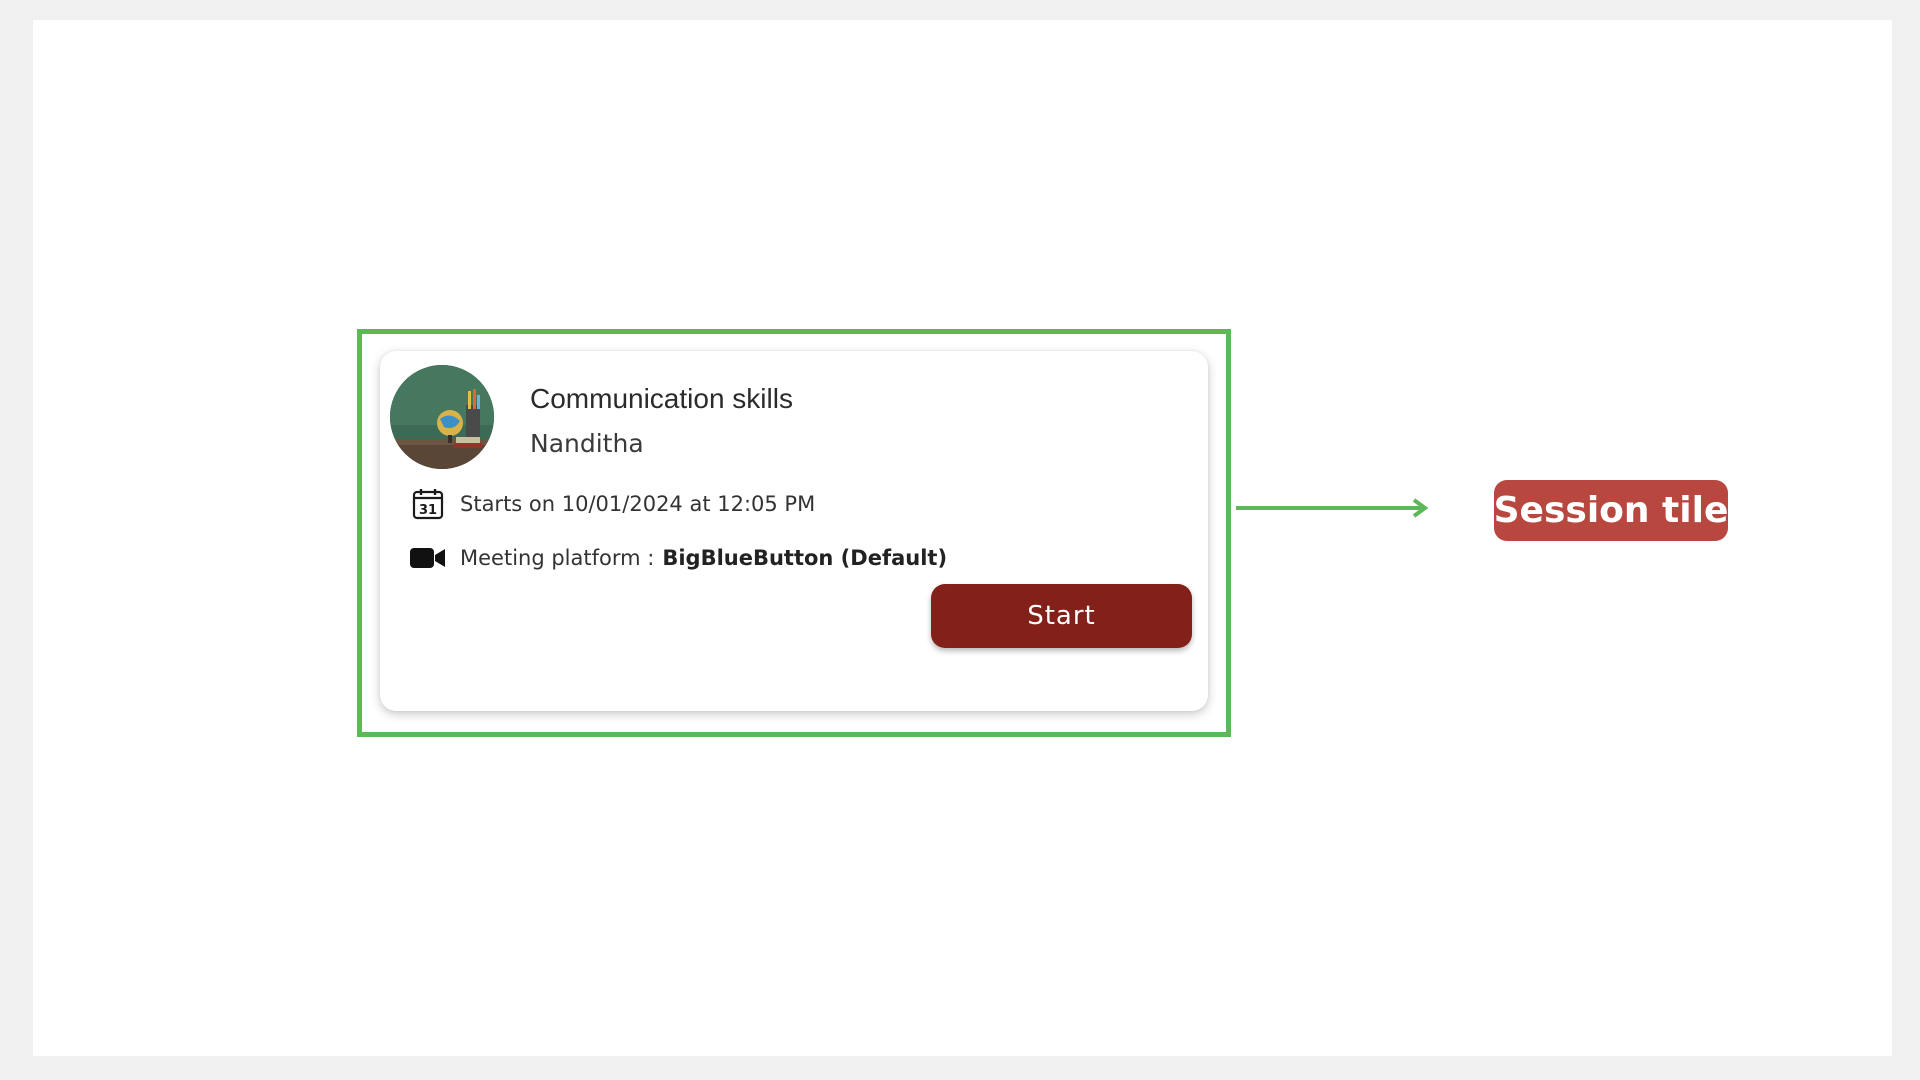 Image resolution: width=1920 pixels, height=1080 pixels. I want to click on session-schedule: Starts on 10/01/2024 at 12:05 PM, so click(638, 504).